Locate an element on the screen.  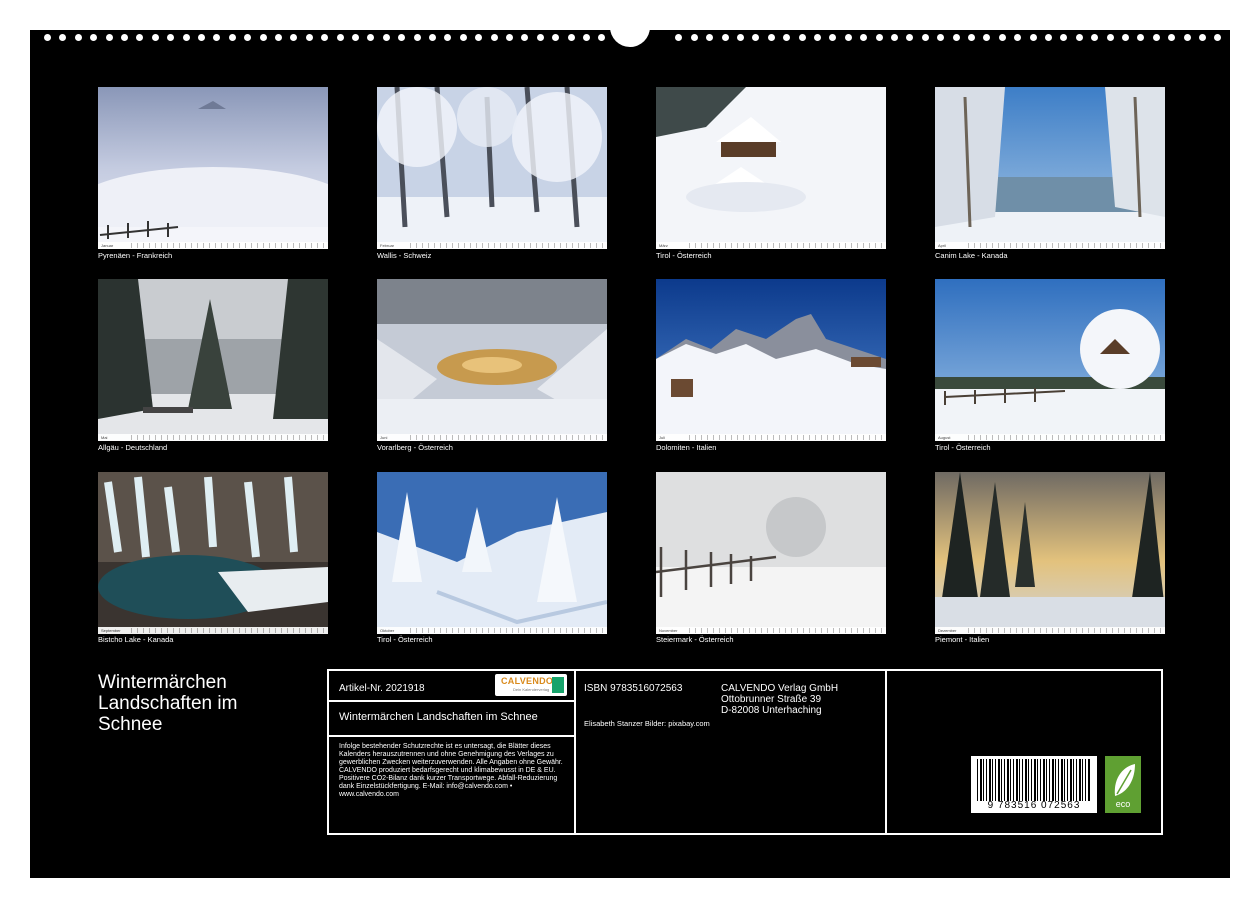
logo-name: CALVENDO is located at coordinates (527, 681).